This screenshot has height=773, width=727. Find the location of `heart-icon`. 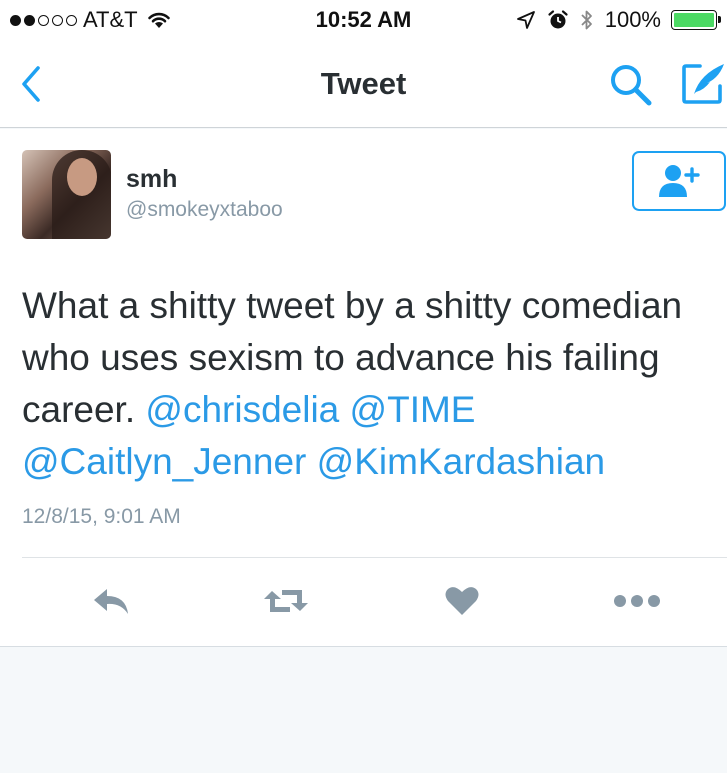

heart-icon is located at coordinates (462, 601).